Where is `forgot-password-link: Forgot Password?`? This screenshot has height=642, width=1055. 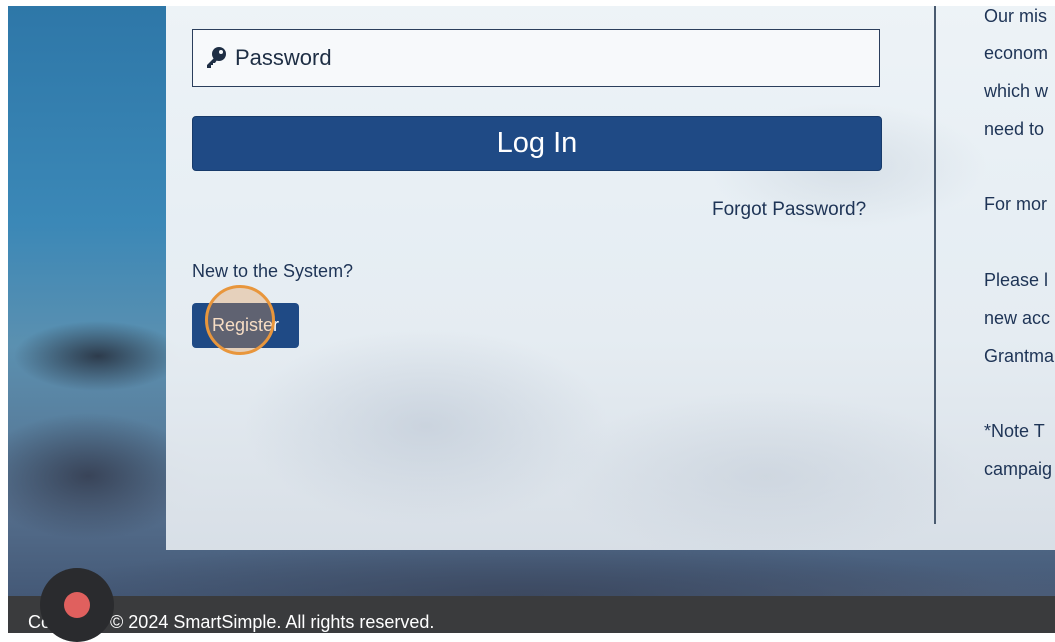 forgot-password-link: Forgot Password? is located at coordinates (789, 210).